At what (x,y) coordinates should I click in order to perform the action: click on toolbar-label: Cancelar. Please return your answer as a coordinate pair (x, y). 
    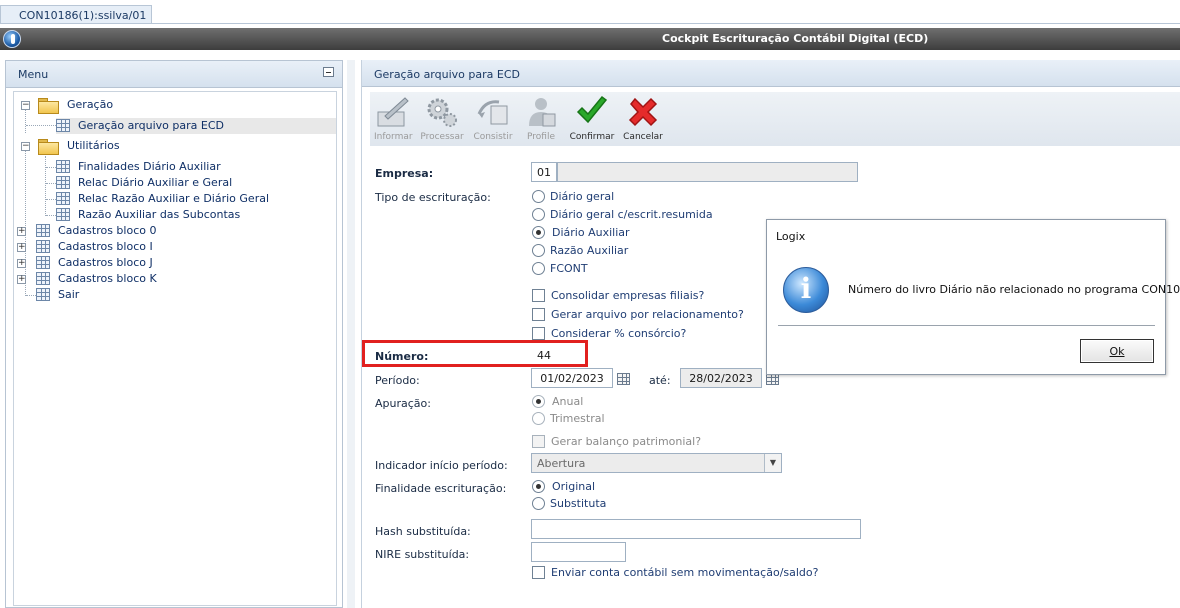
    Looking at the image, I should click on (643, 137).